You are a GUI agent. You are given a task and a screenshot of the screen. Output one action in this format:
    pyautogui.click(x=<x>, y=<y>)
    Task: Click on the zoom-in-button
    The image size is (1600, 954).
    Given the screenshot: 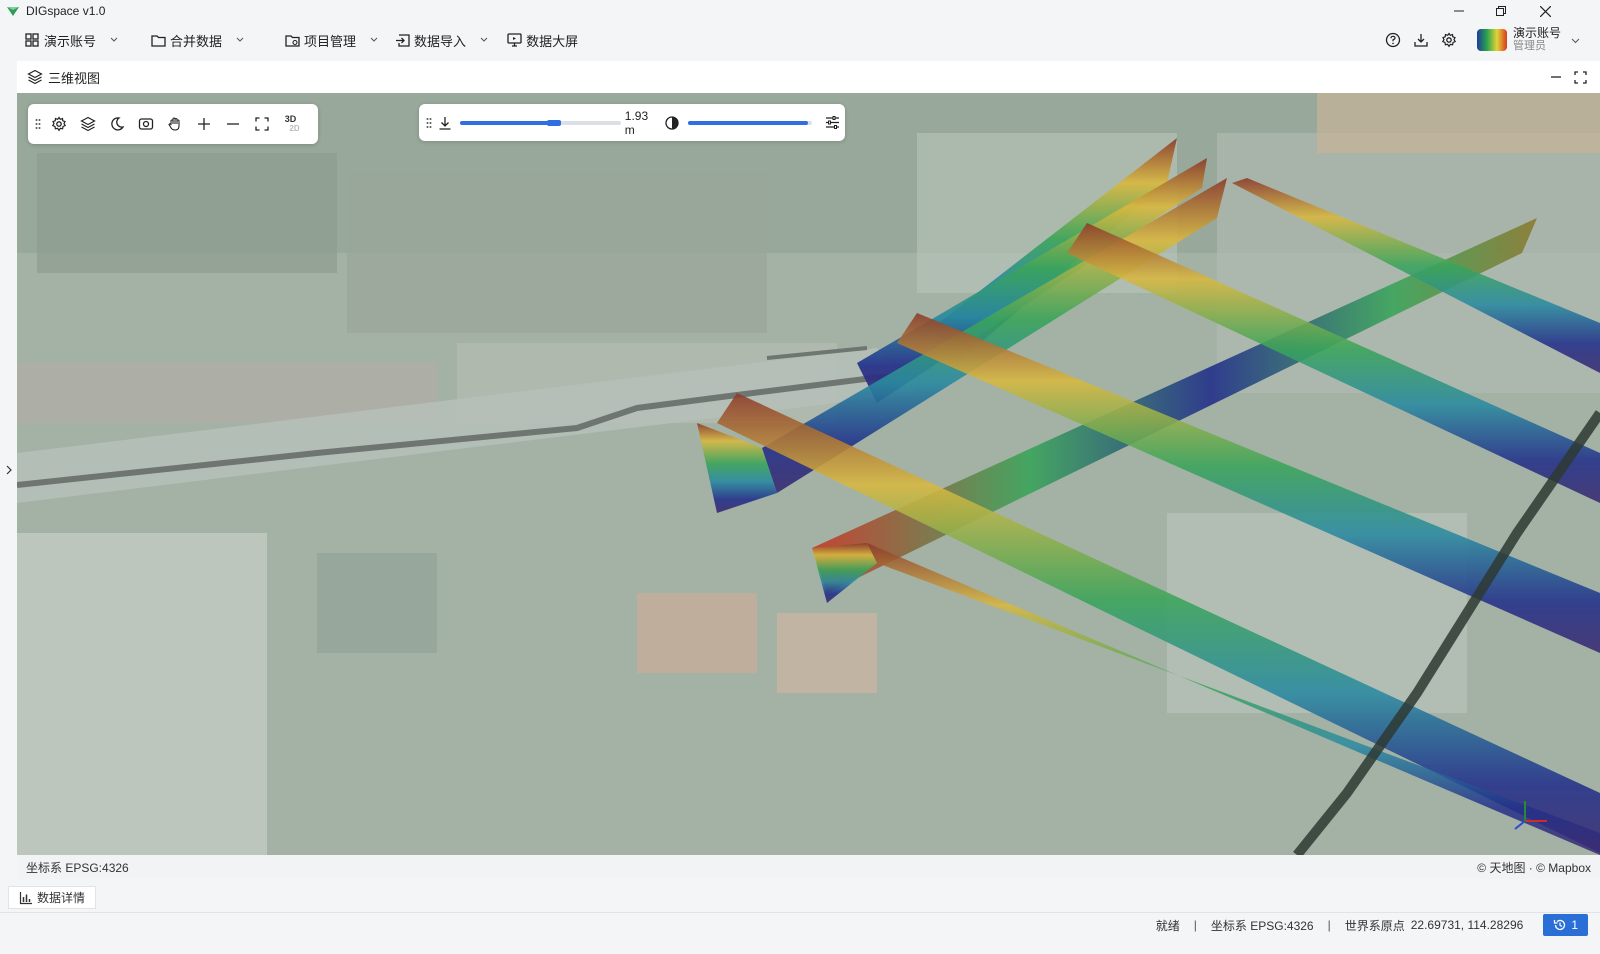 What is the action you would take?
    pyautogui.click(x=203, y=124)
    